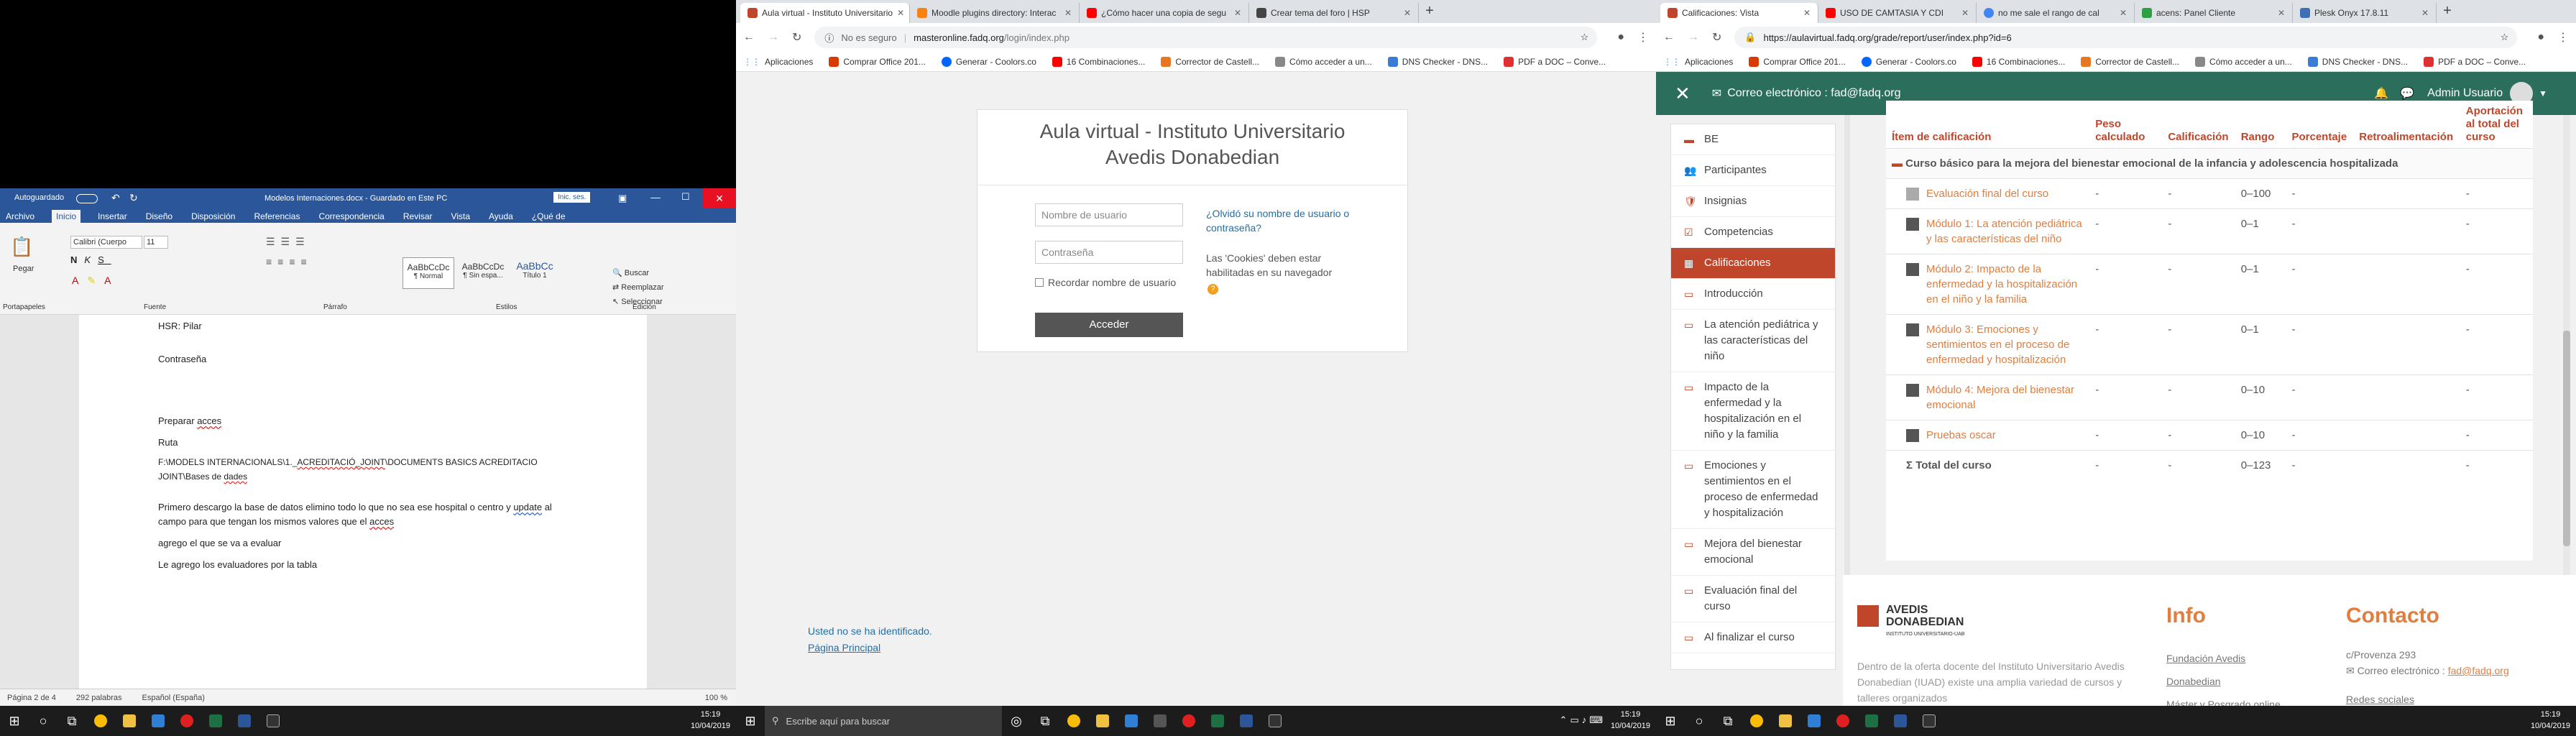 This screenshot has width=2576, height=736. What do you see at coordinates (2478, 670) in the screenshot?
I see `footer-email-link: fad@fadq.org` at bounding box center [2478, 670].